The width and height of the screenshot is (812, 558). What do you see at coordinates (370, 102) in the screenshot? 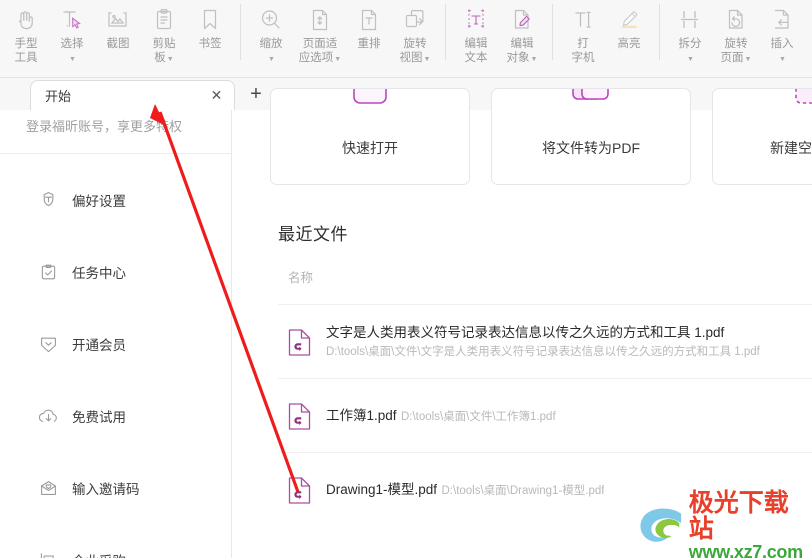
I see `quick-open-icon` at bounding box center [370, 102].